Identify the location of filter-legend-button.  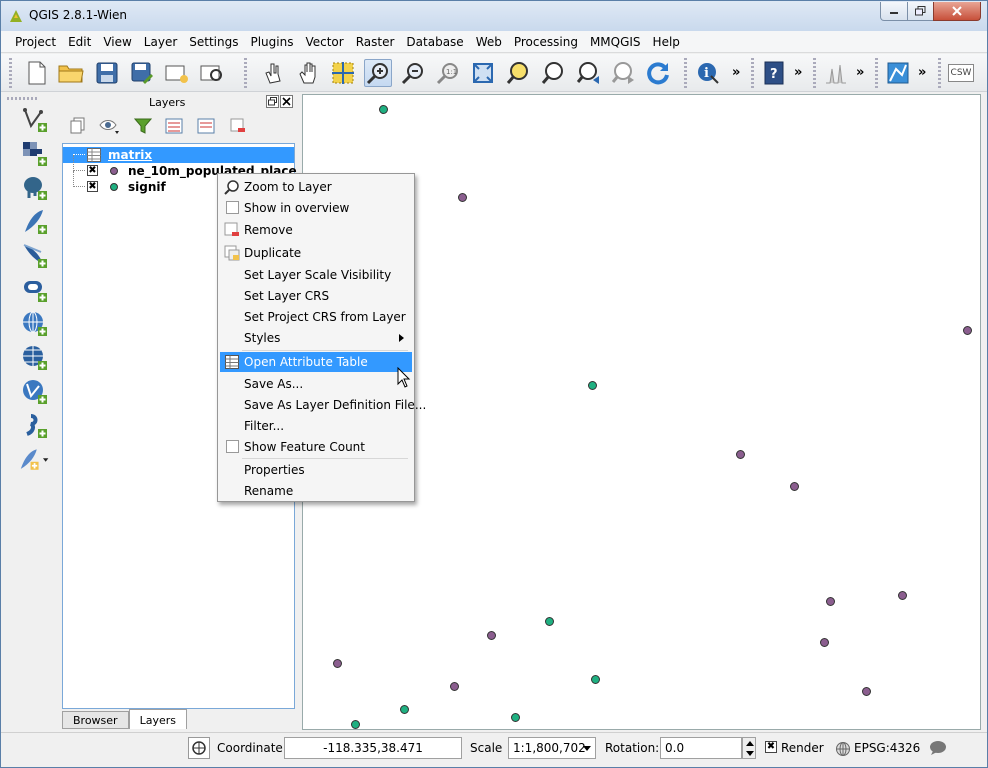
(143, 126).